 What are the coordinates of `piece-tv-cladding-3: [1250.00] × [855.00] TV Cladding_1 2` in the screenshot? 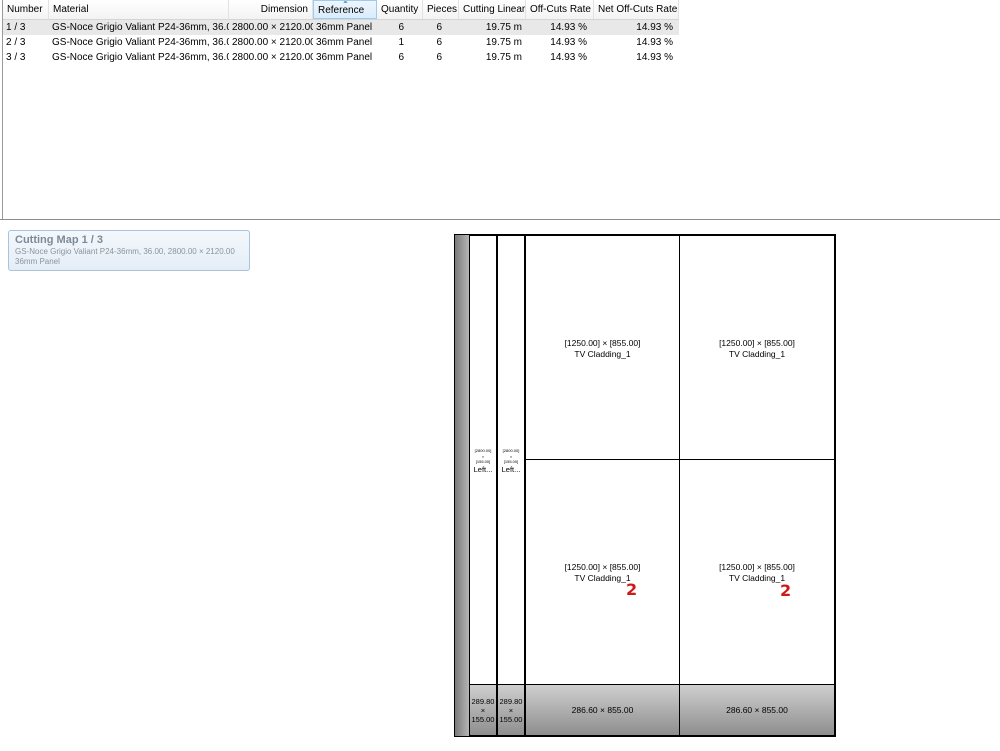 It's located at (602, 572).